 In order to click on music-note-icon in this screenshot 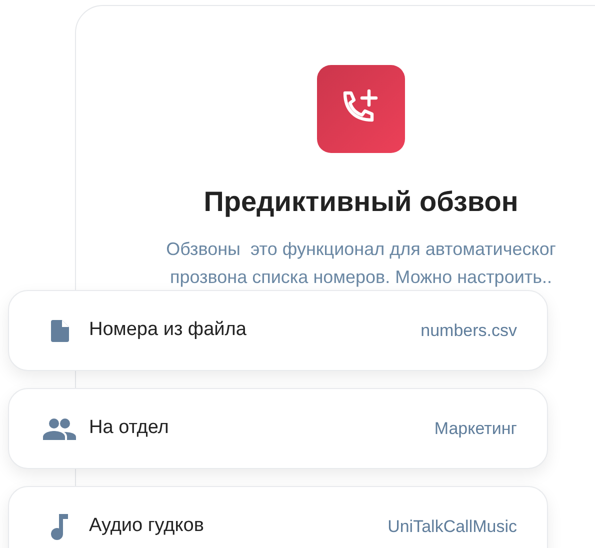, I will do `click(59, 527)`.